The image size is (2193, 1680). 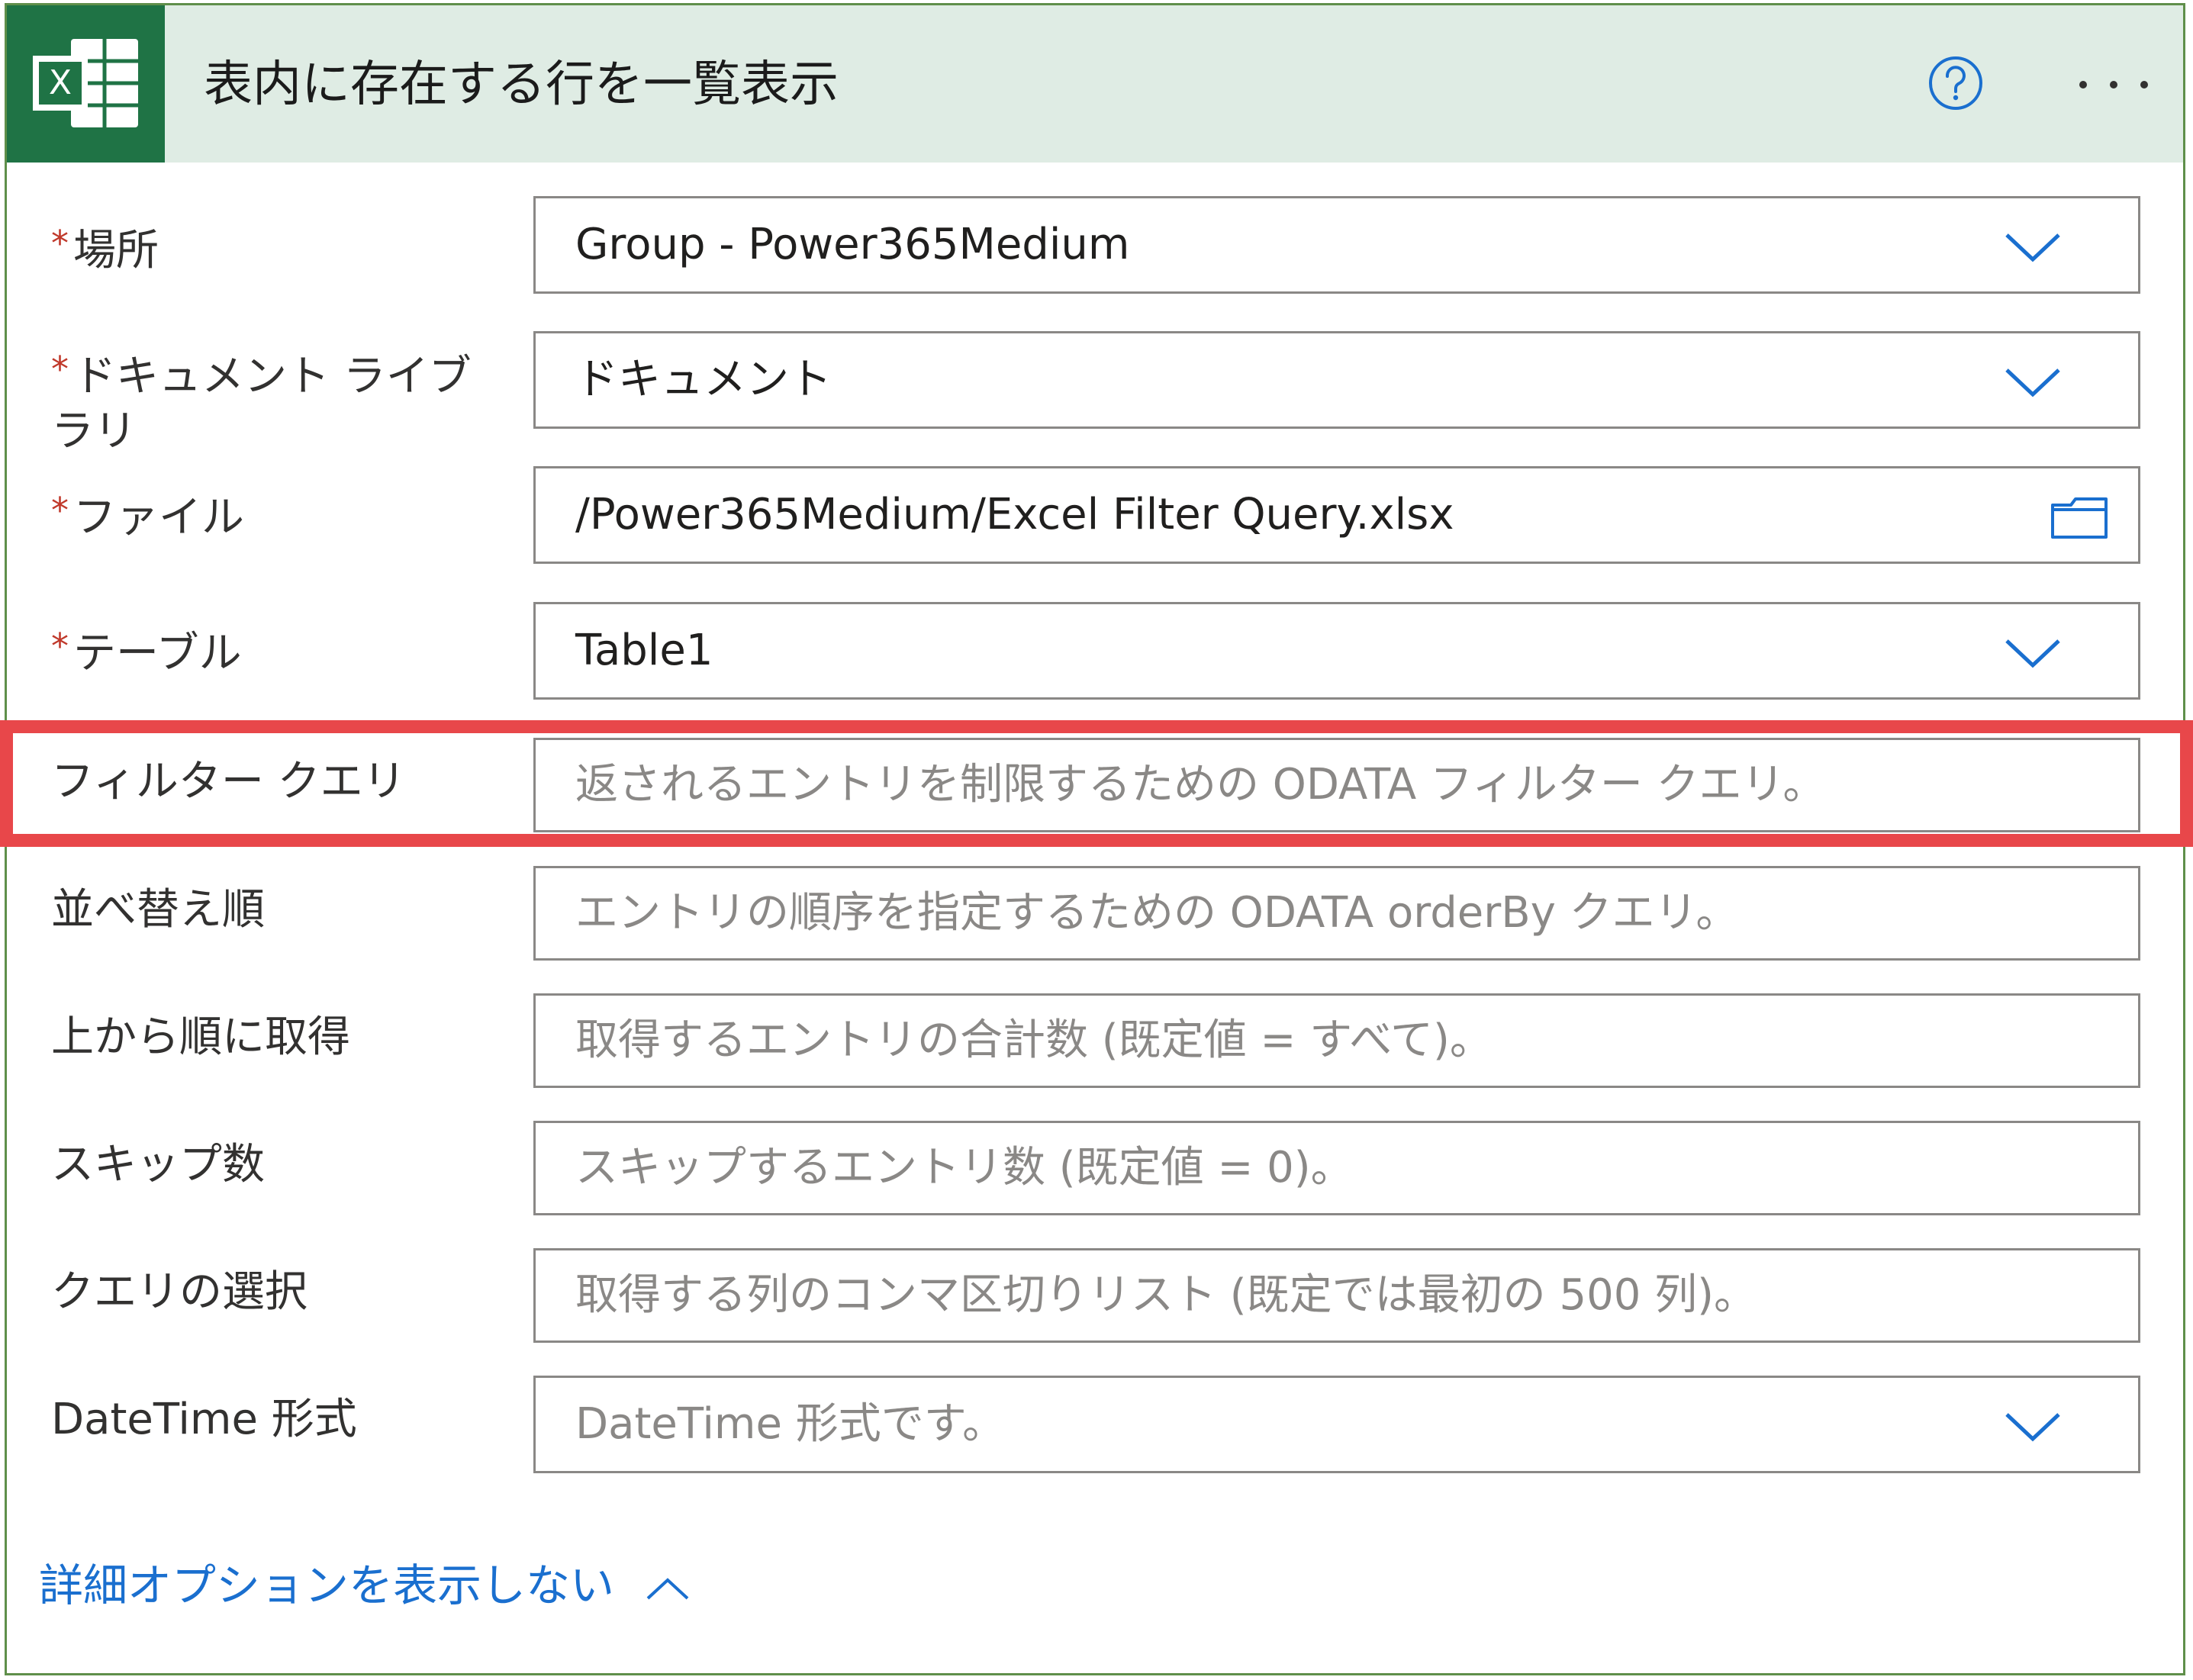 I want to click on more-icon, so click(x=2113, y=85).